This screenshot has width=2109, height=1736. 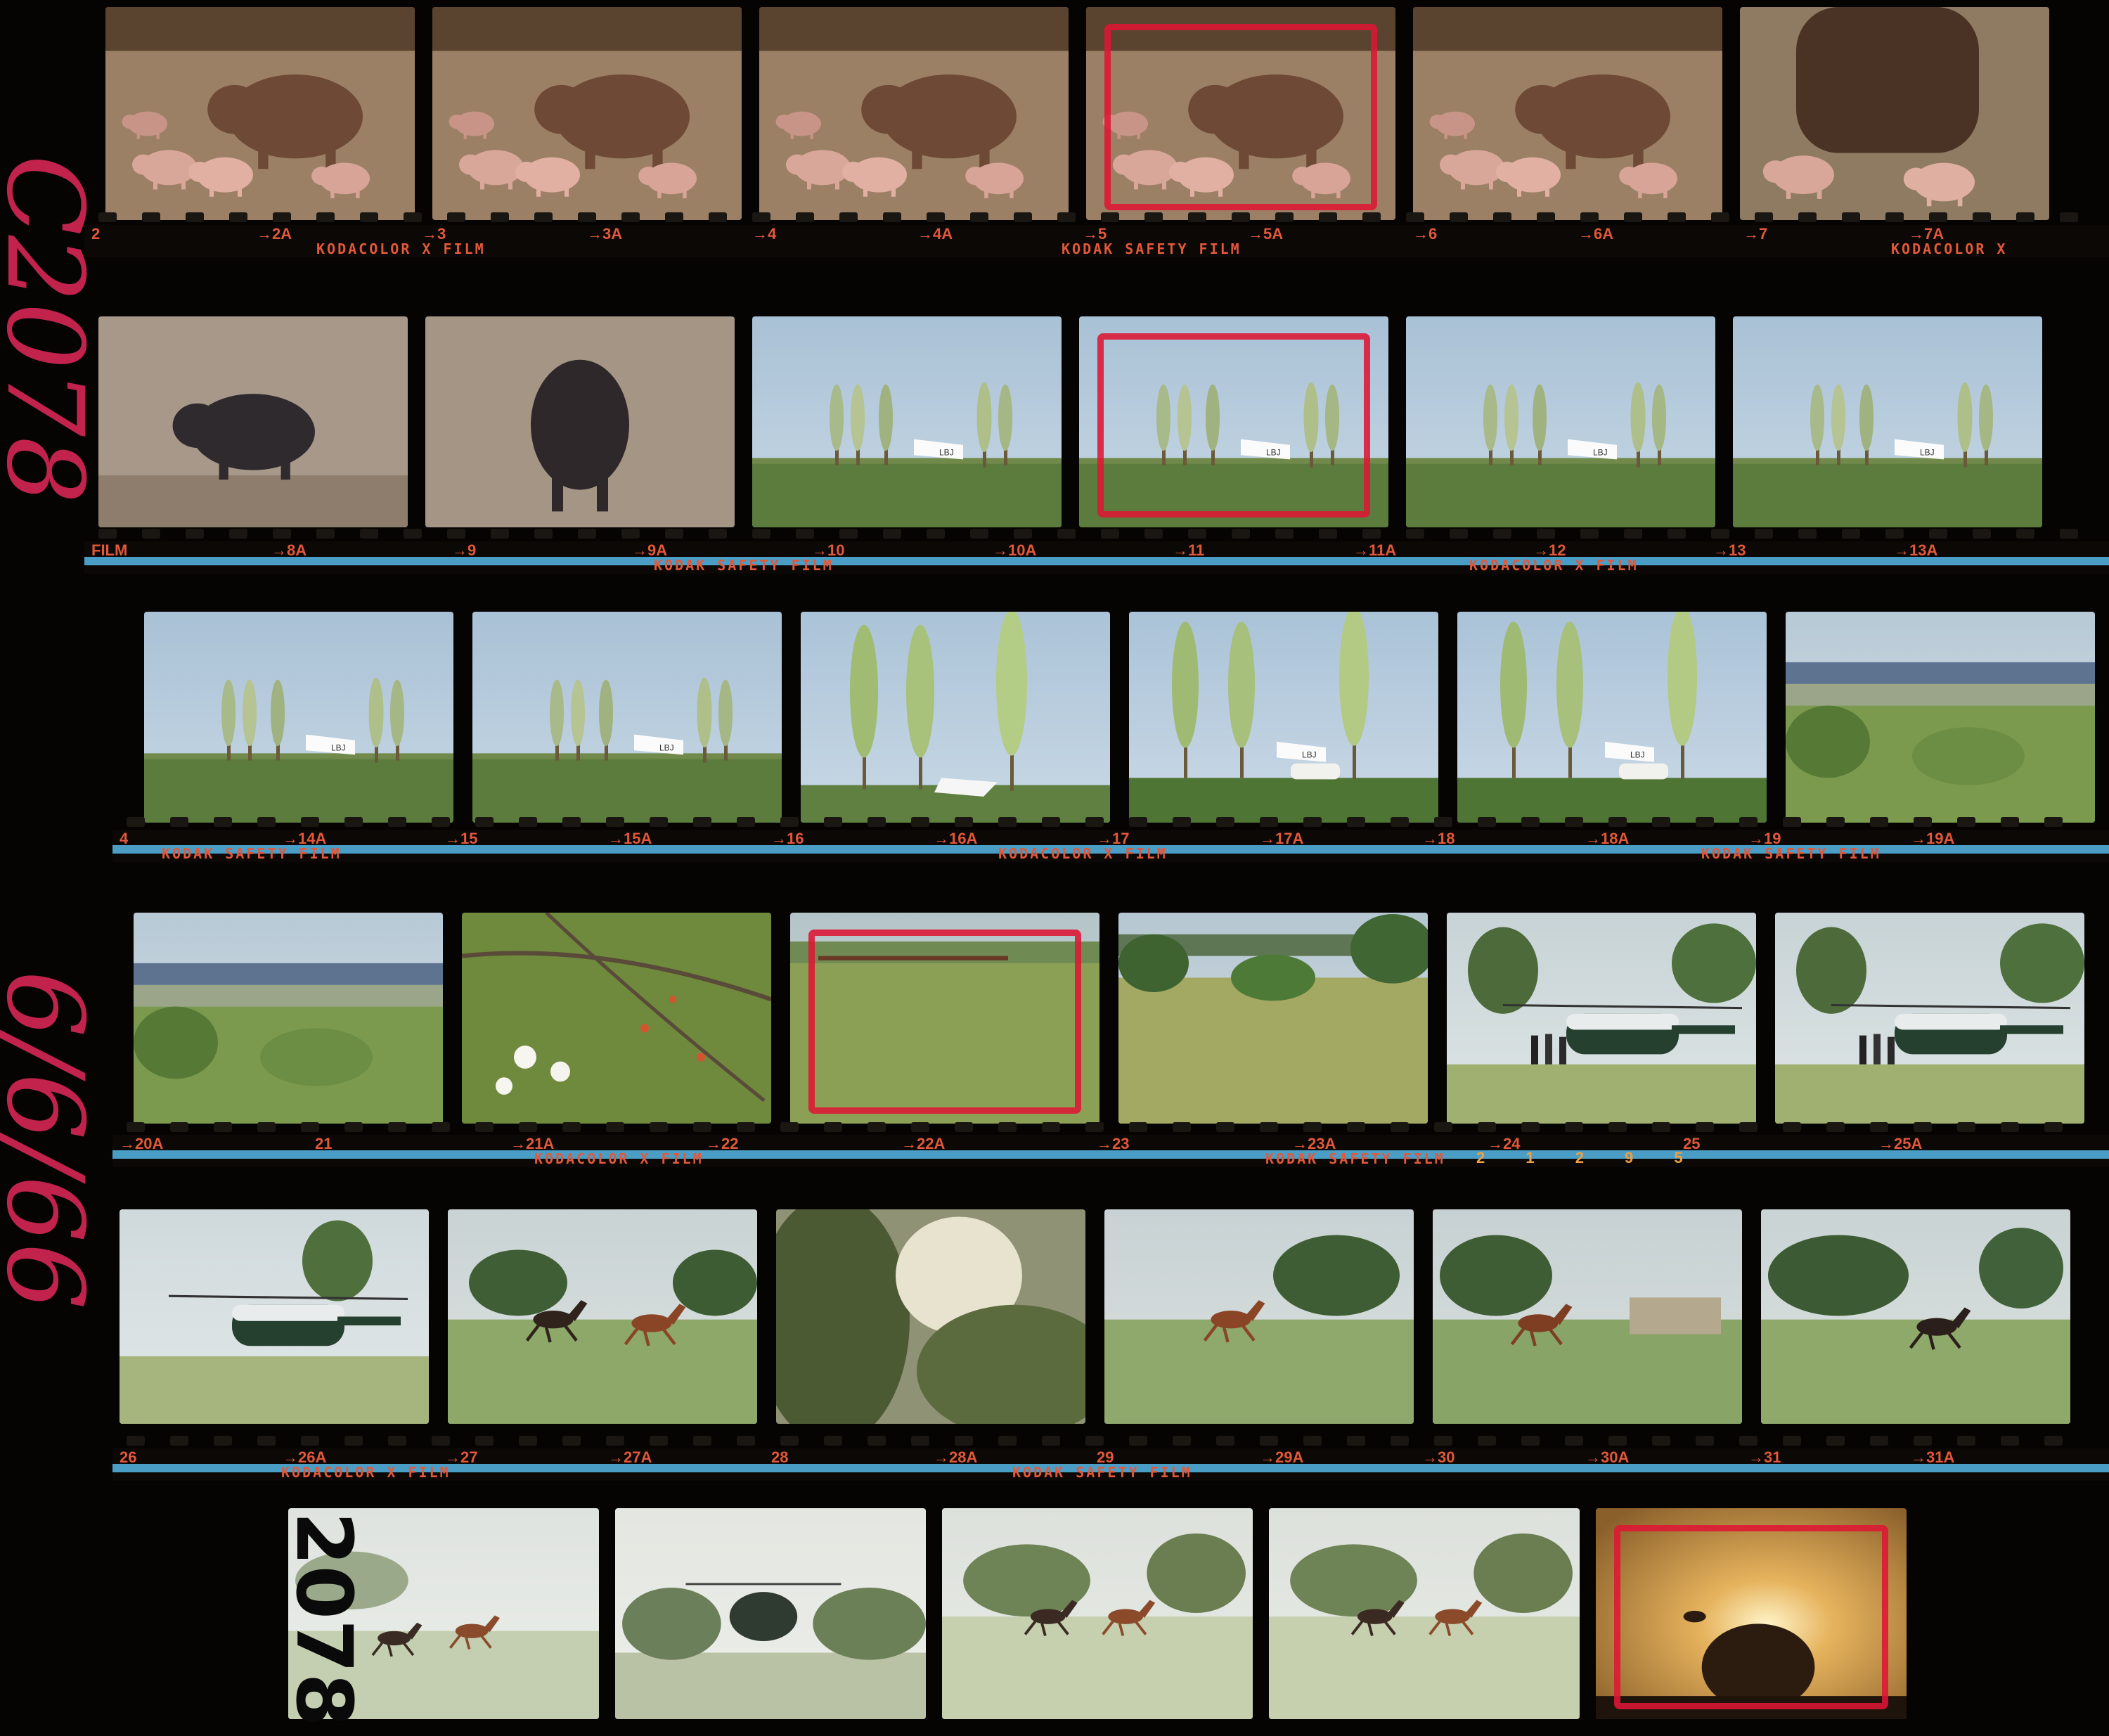 I want to click on edge-frame-number: →22A, so click(x=923, y=1143).